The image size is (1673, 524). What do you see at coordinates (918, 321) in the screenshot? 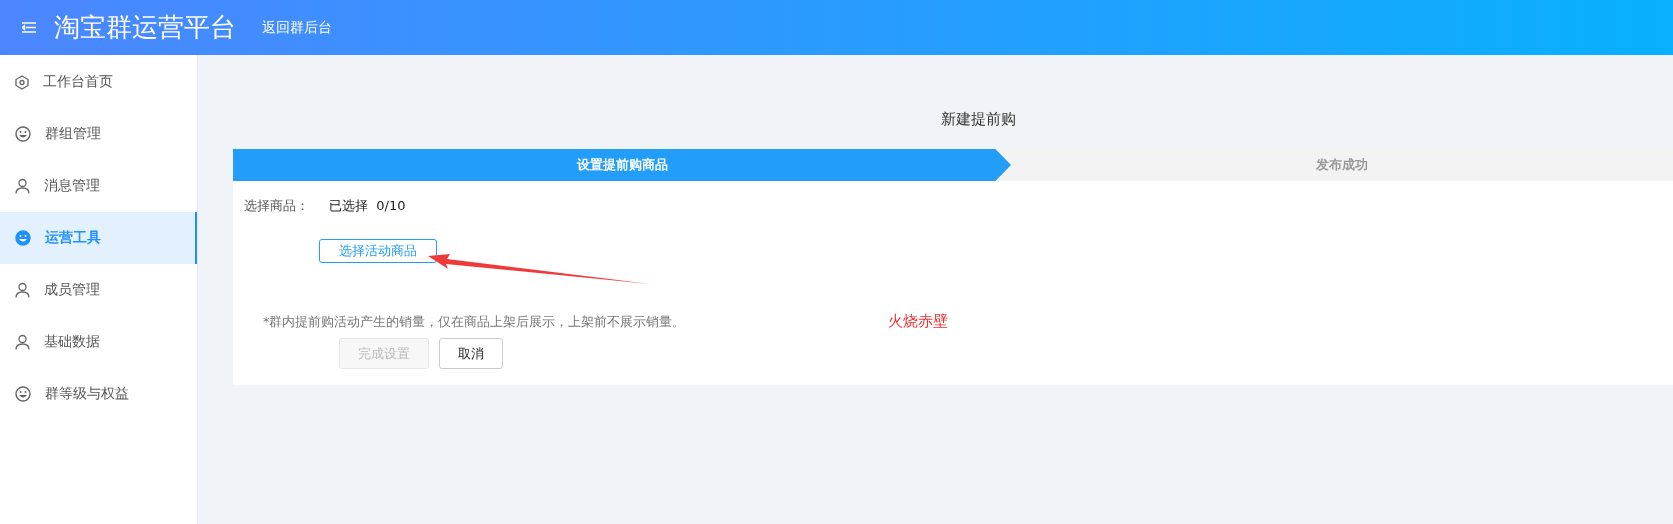
I see `annotation-text: 火烧赤壁` at bounding box center [918, 321].